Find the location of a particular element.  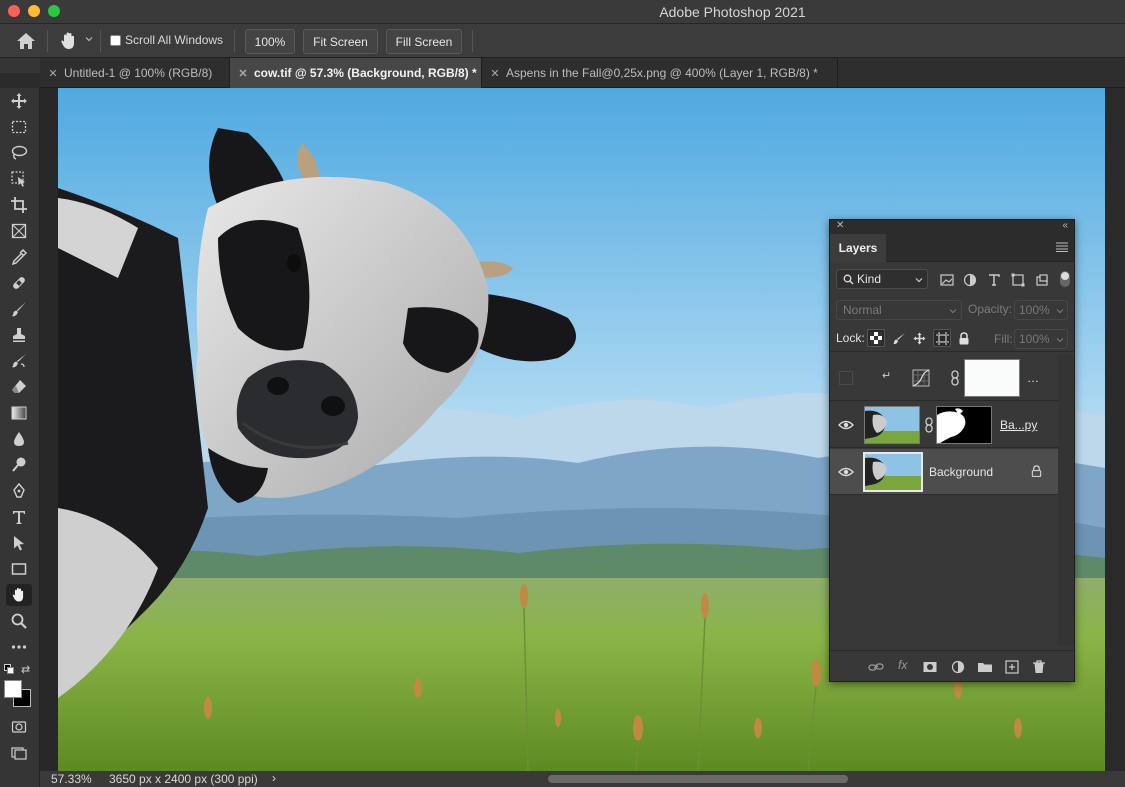

tab-untitled-1: ✕ Untitled-1 @ 100% (RGB/8) is located at coordinates (135, 73).